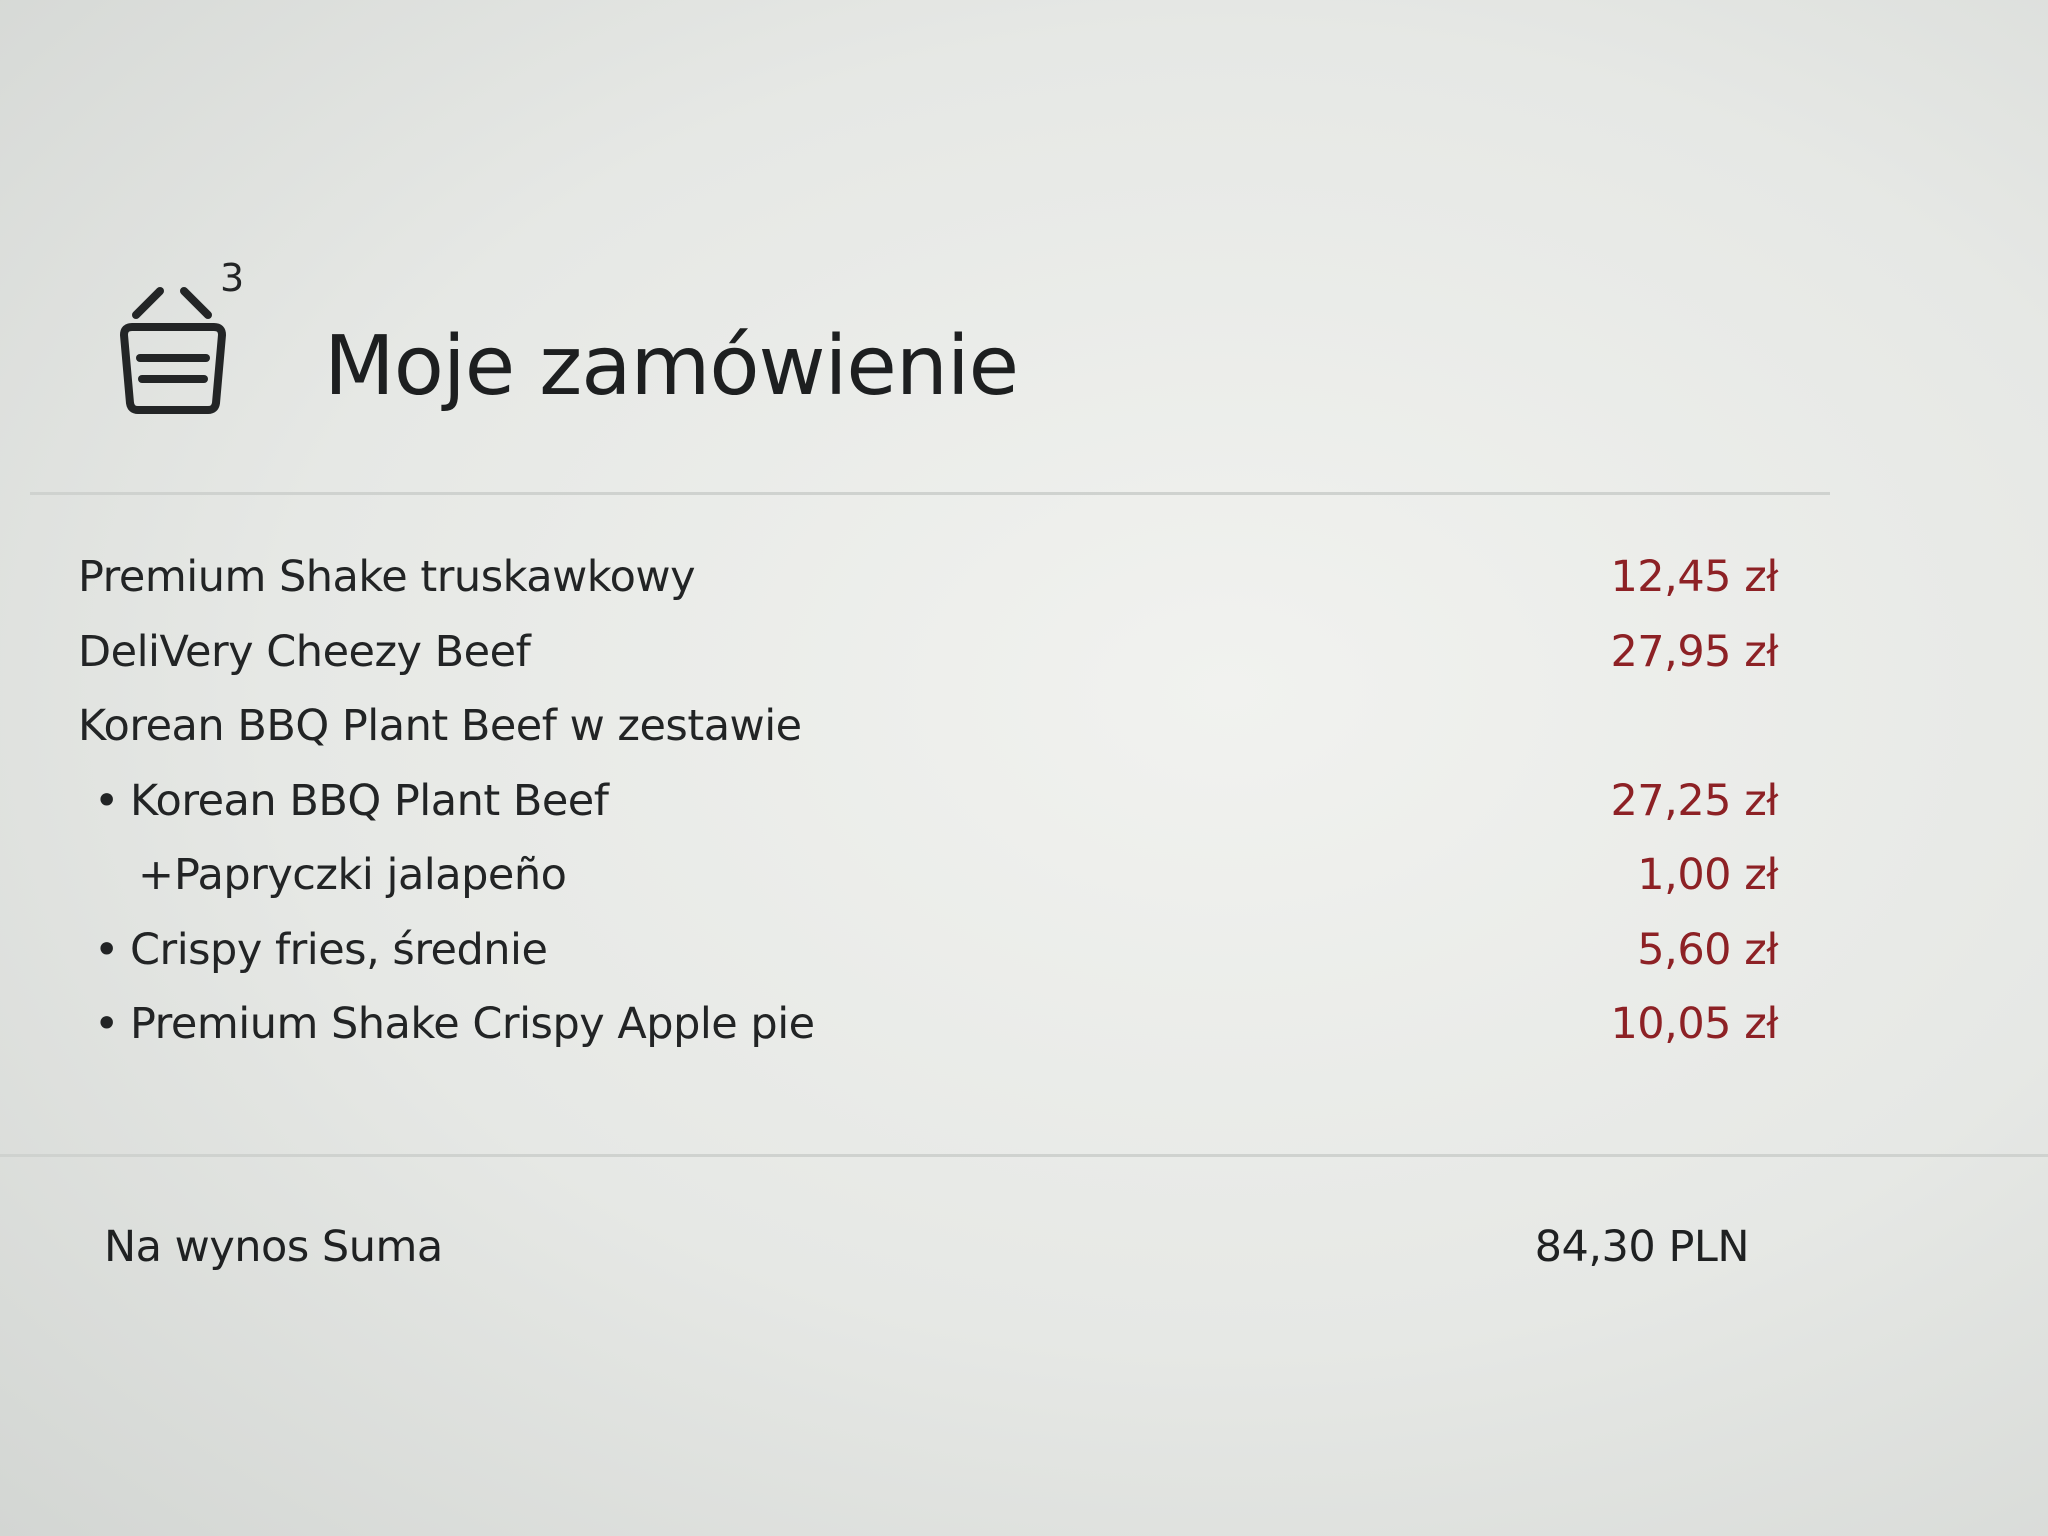 This screenshot has width=2048, height=1536. I want to click on total-label: Na wynos Suma, so click(273, 1247).